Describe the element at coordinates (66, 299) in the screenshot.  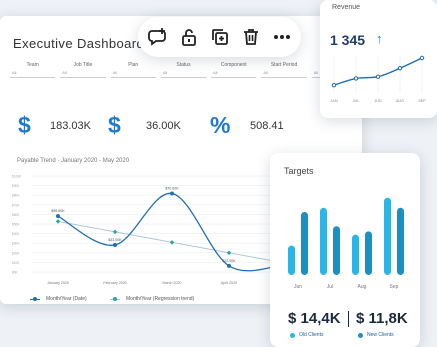
I see `legend-label: Month/Year (Date)` at that location.